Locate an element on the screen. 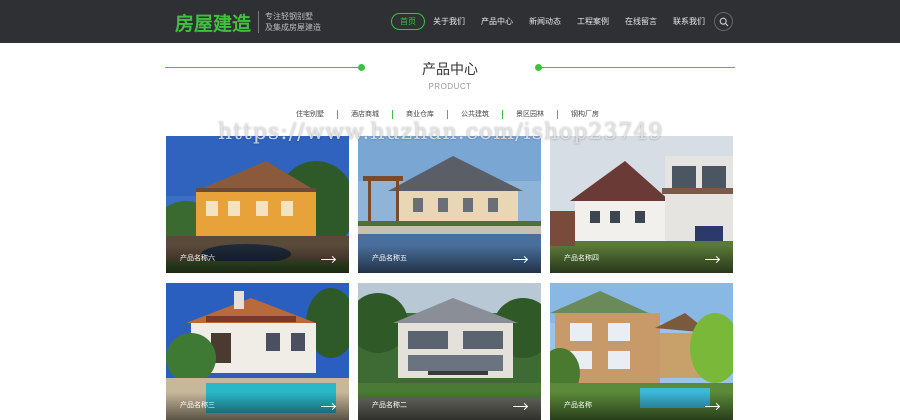  product-card: 产品名称四 is located at coordinates (641, 204).